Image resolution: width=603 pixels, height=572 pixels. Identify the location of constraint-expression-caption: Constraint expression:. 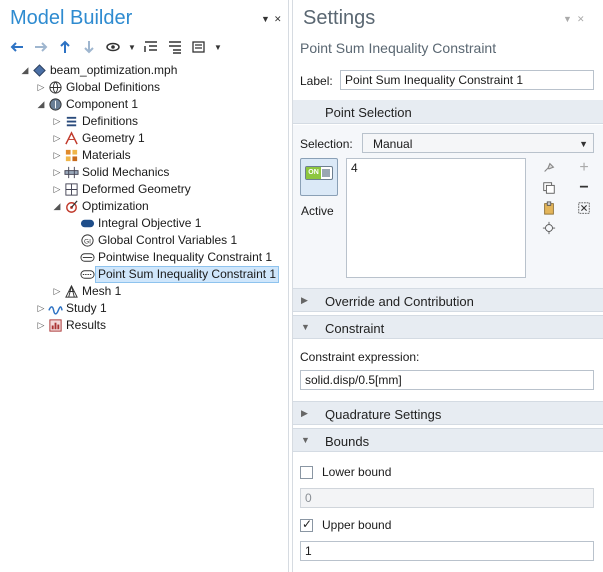
(360, 357).